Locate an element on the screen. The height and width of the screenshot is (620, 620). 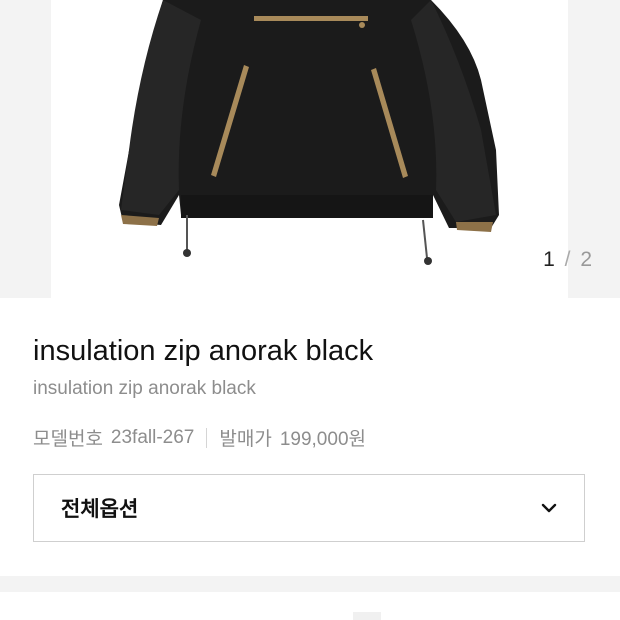
meta-divider is located at coordinates (207, 437).